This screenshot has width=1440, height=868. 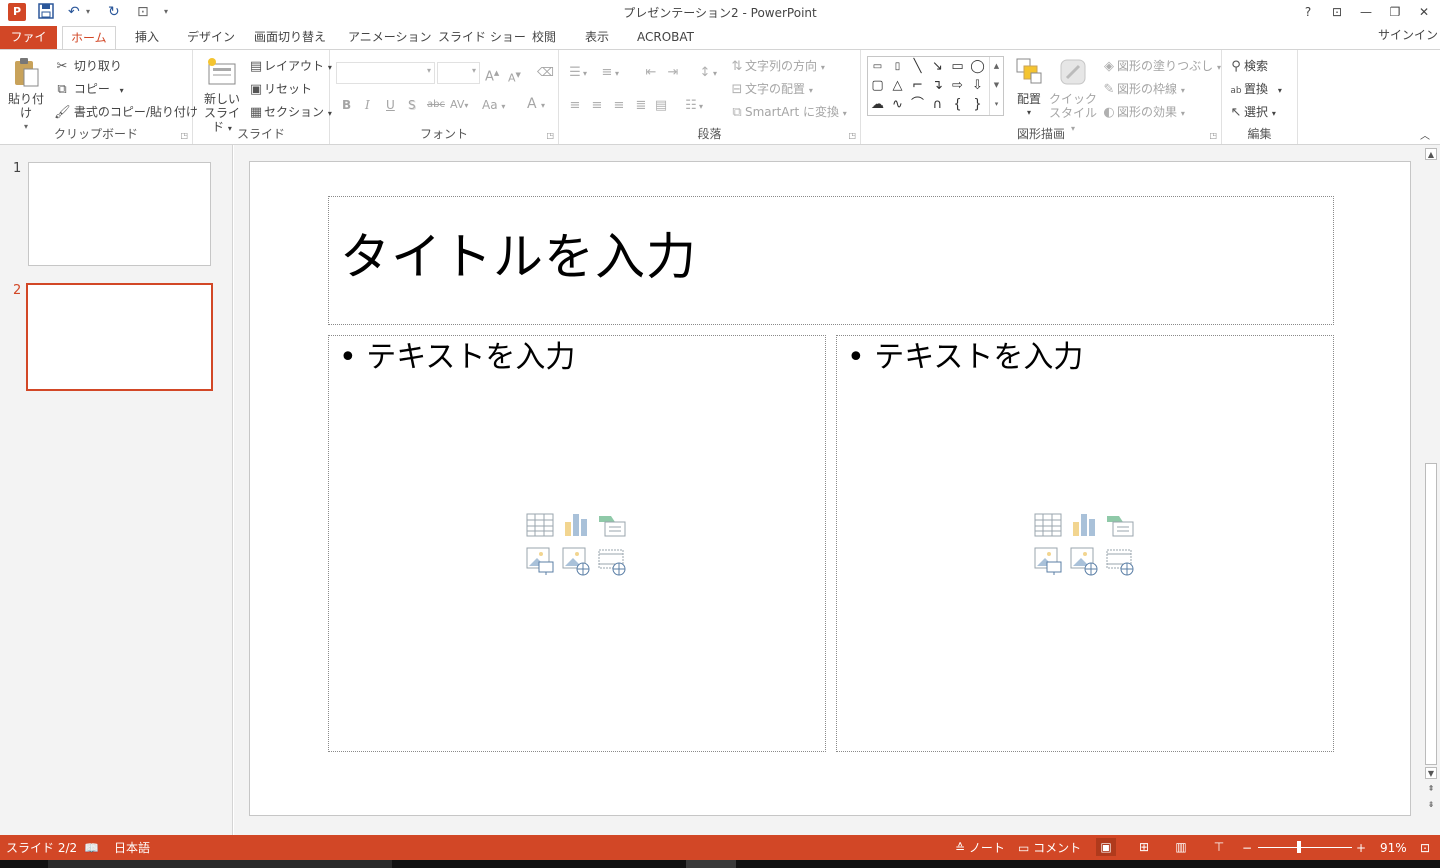 What do you see at coordinates (544, 37) in the screenshot?
I see `tab-review: 校閲` at bounding box center [544, 37].